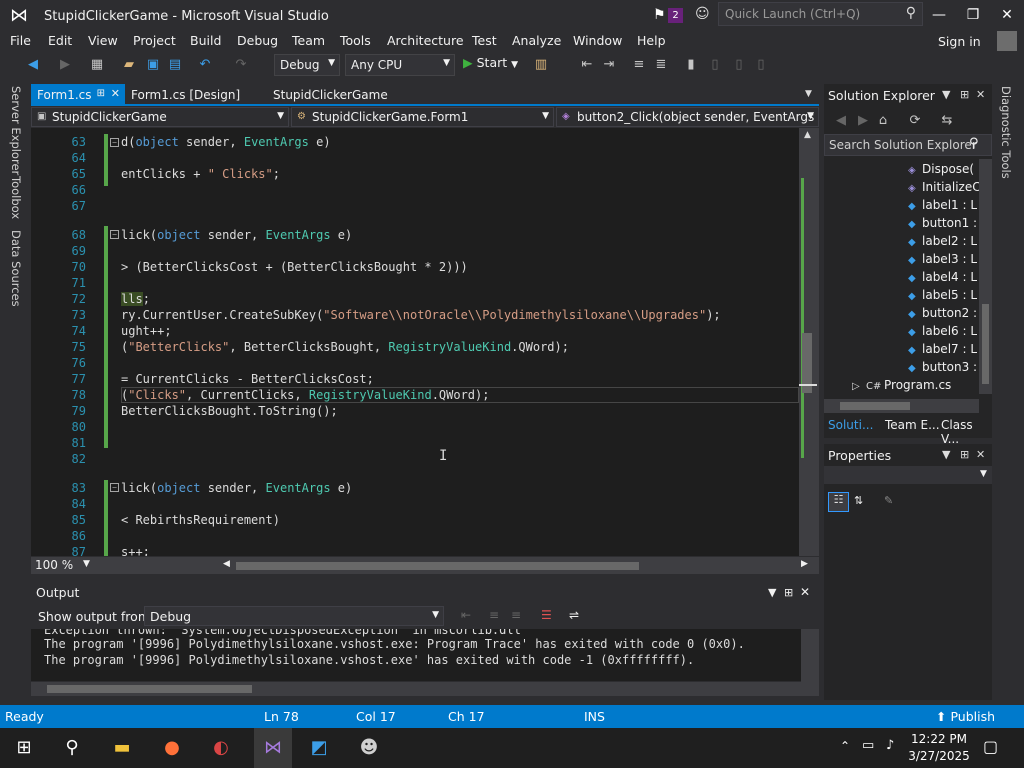 The width and height of the screenshot is (1024, 768). I want to click on tree-item-program-cs: ▷ C# Program.cs, so click(901, 387).